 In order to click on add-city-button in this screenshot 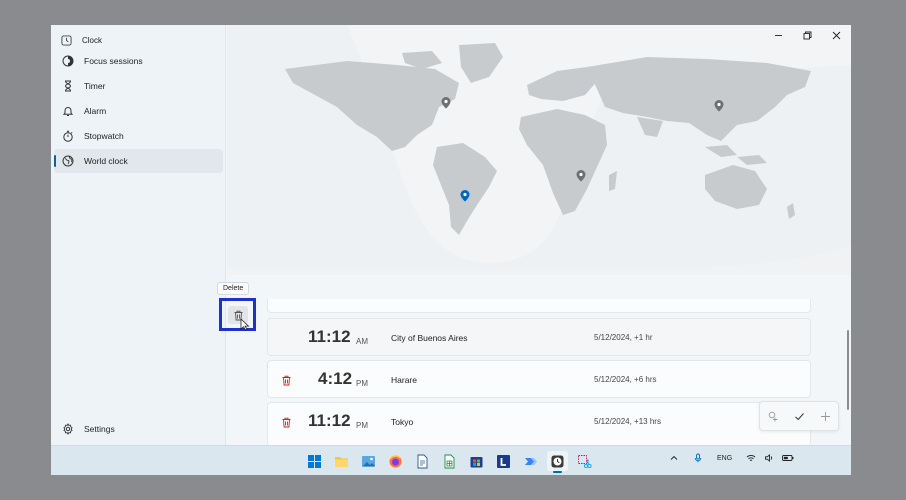, I will do `click(825, 416)`.